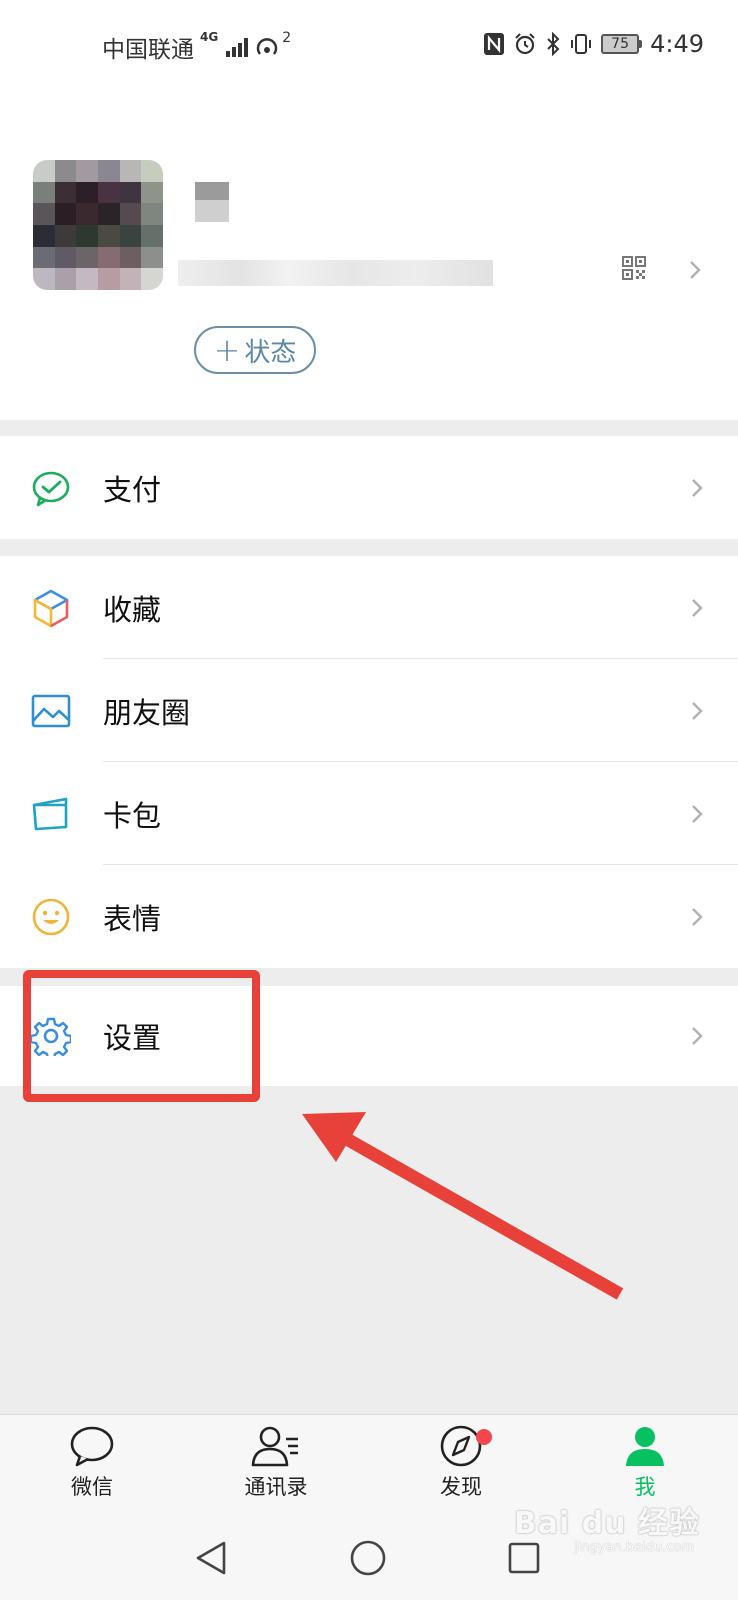 The image size is (738, 1600). I want to click on chat-bubble-icon, so click(92, 1446).